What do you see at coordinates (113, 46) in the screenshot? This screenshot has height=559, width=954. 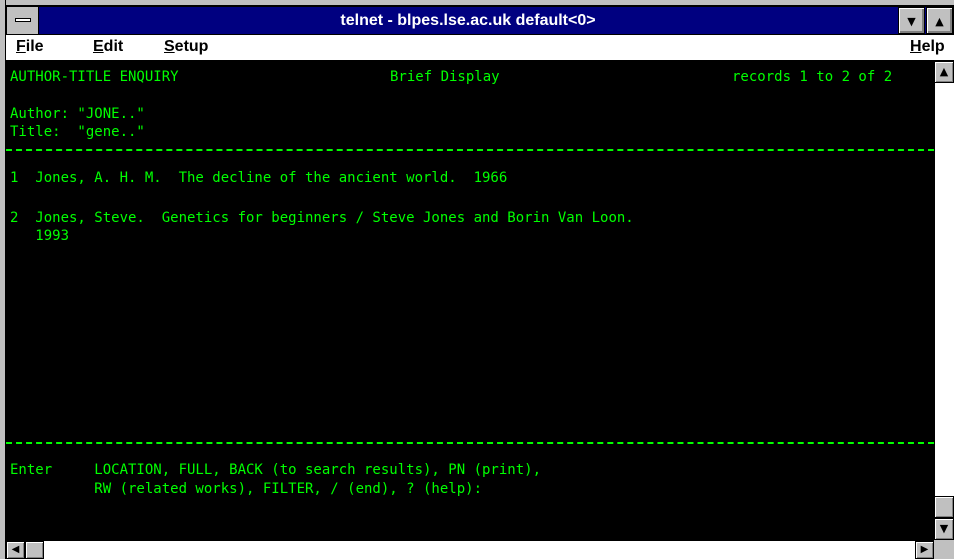 I see `menu-edit-label: dit` at bounding box center [113, 46].